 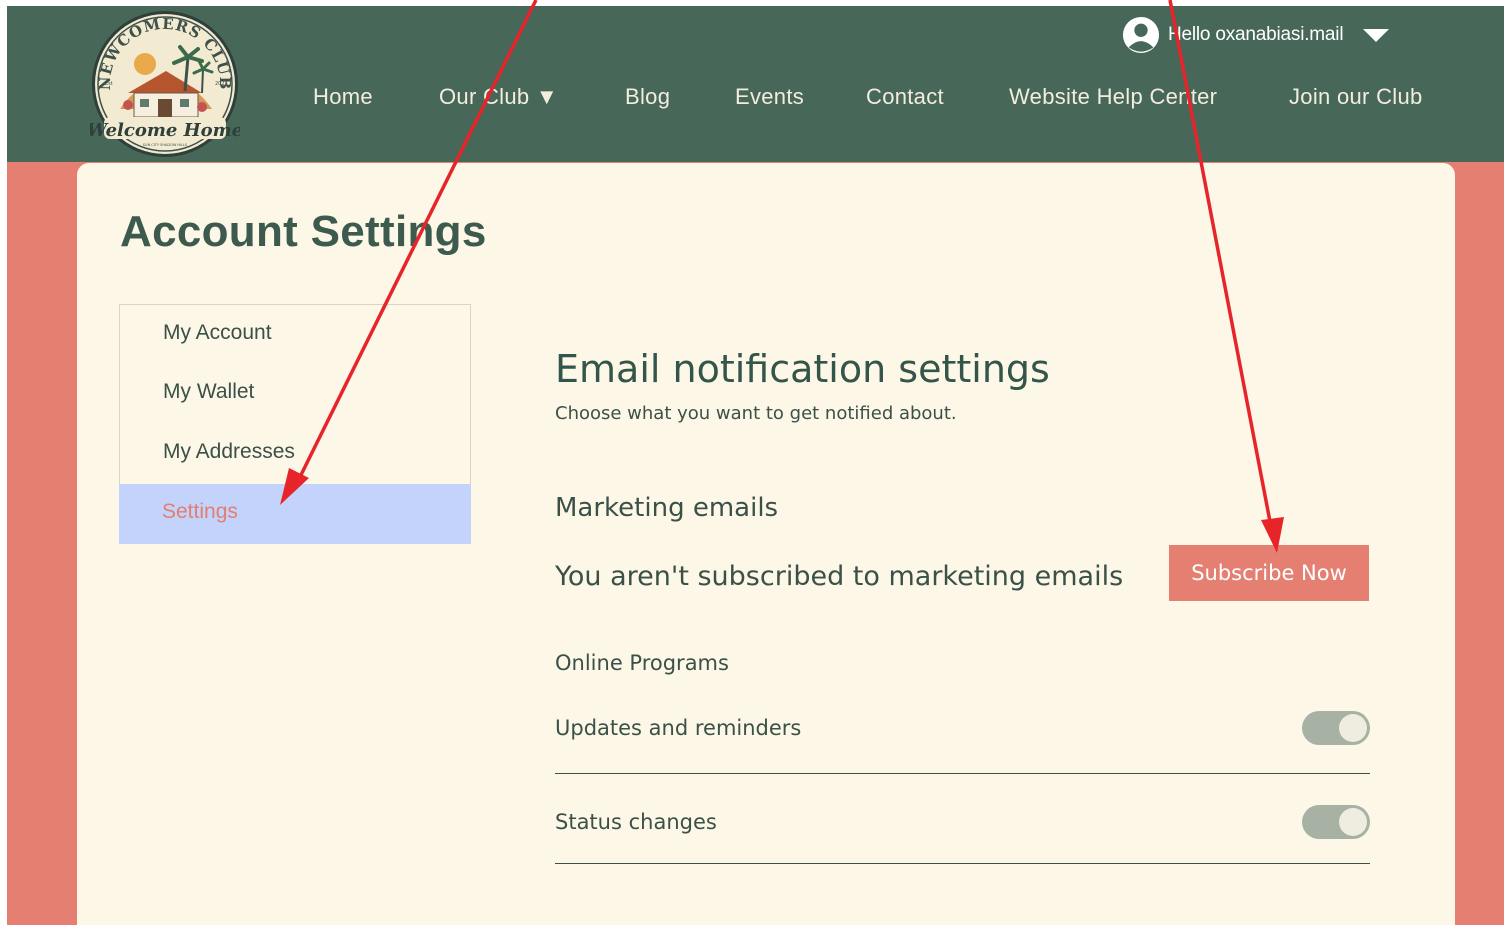 What do you see at coordinates (1336, 822) in the screenshot?
I see `status-changes-toggle` at bounding box center [1336, 822].